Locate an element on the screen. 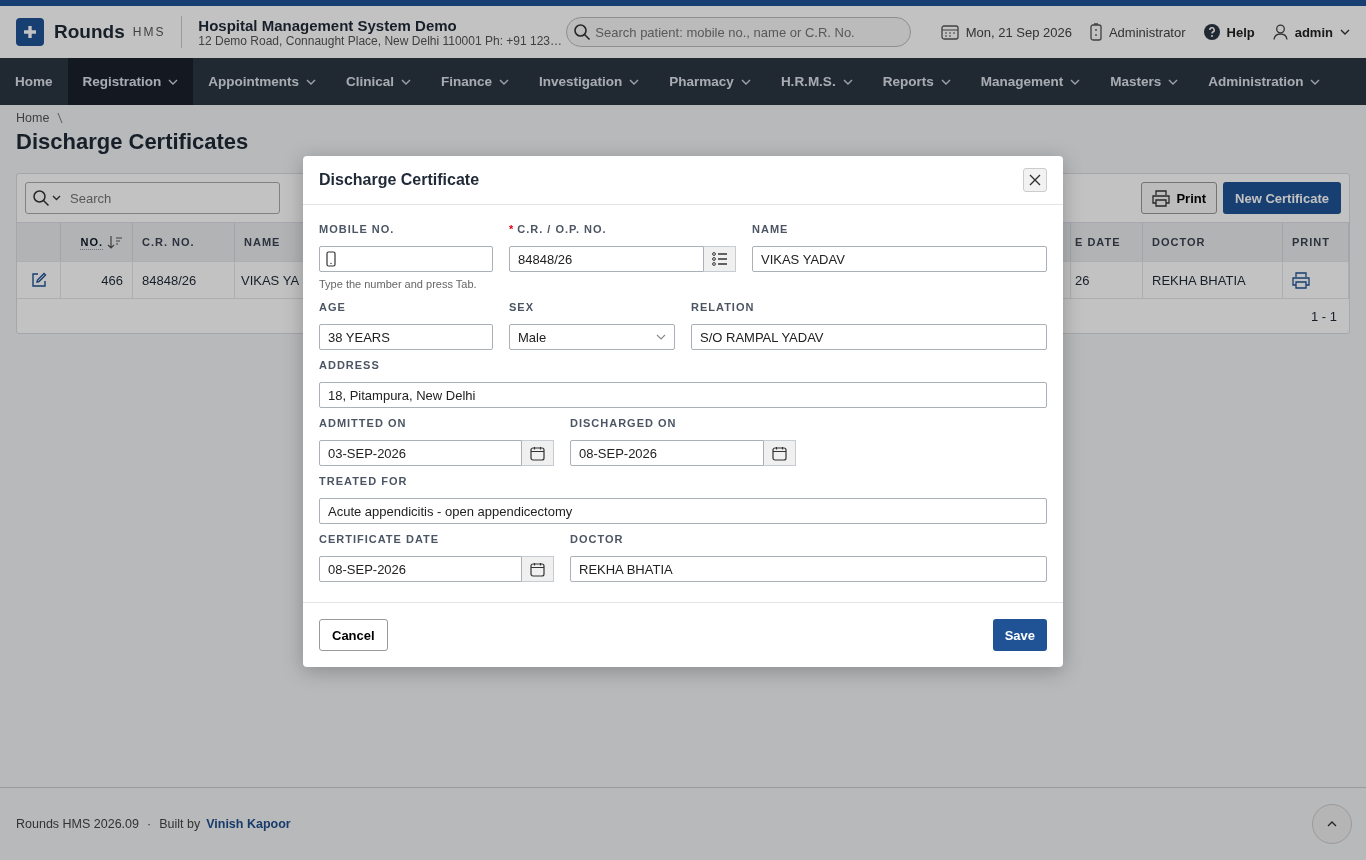 Image resolution: width=1366 pixels, height=860 pixels. field-label: TREATED FOR is located at coordinates (363, 481).